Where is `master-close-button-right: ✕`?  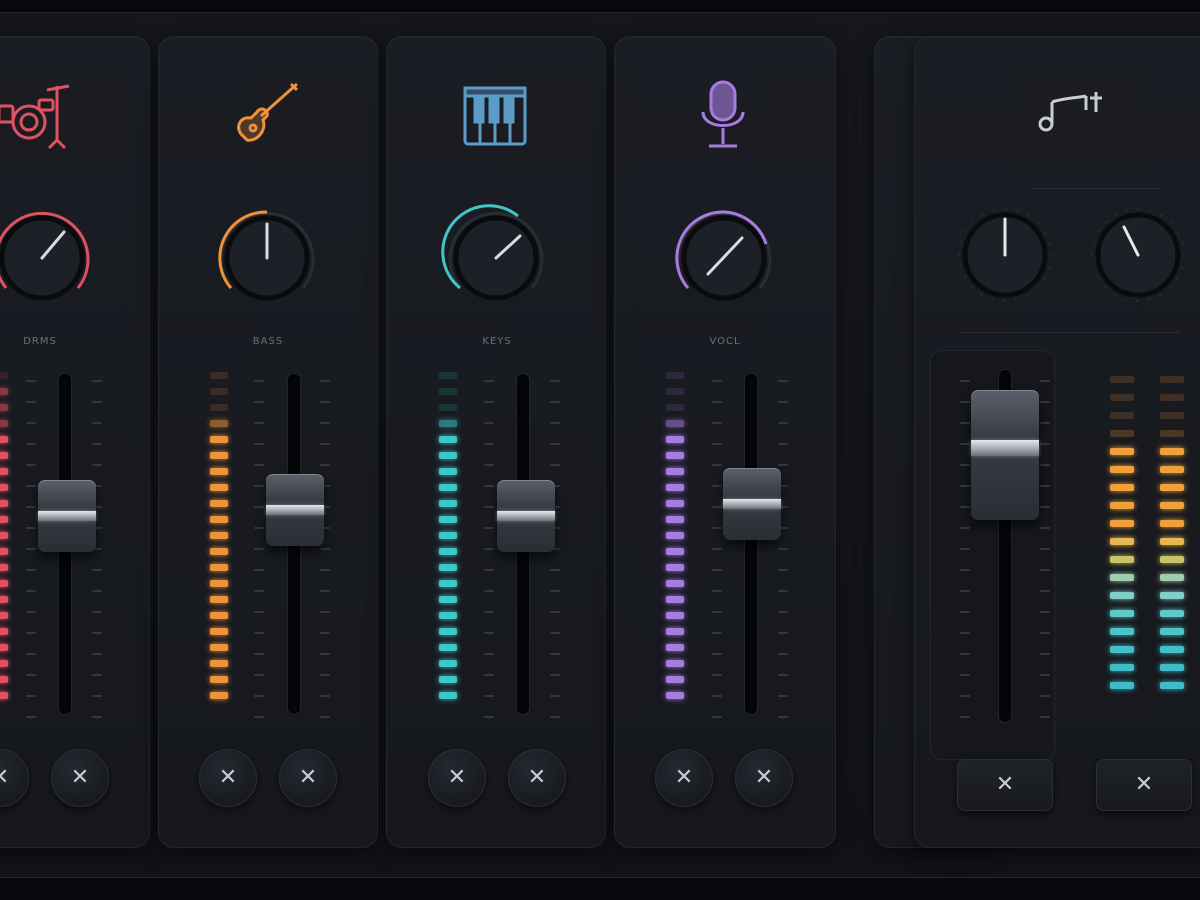 master-close-button-right: ✕ is located at coordinates (1144, 785).